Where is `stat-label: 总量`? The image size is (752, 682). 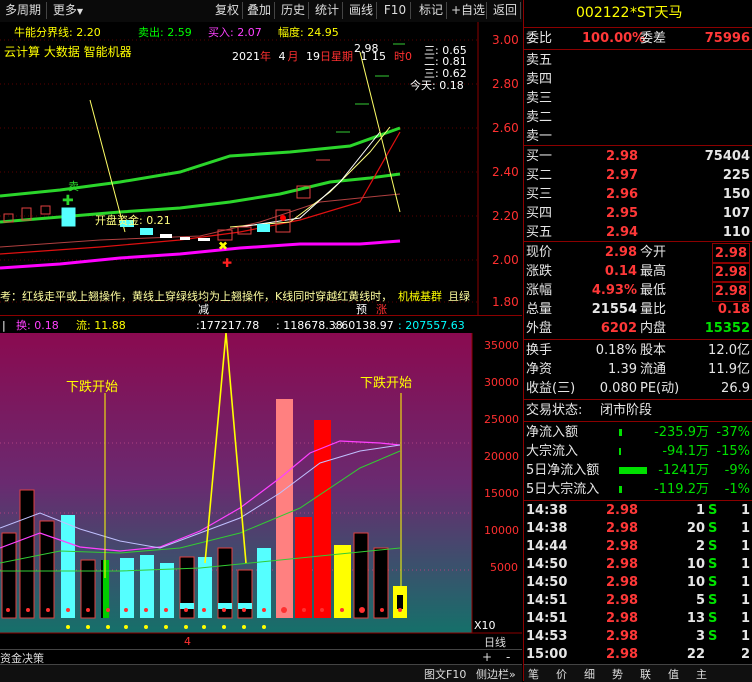
stat-label: 总量 is located at coordinates (539, 309).